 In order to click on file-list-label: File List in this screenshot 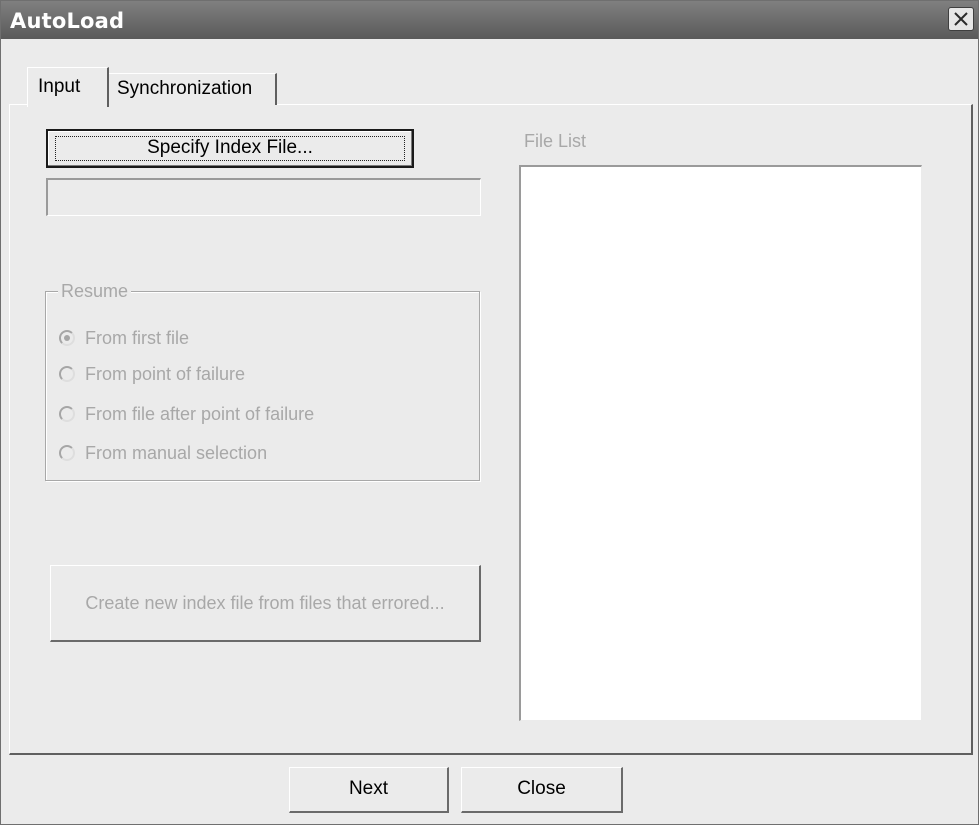, I will do `click(555, 141)`.